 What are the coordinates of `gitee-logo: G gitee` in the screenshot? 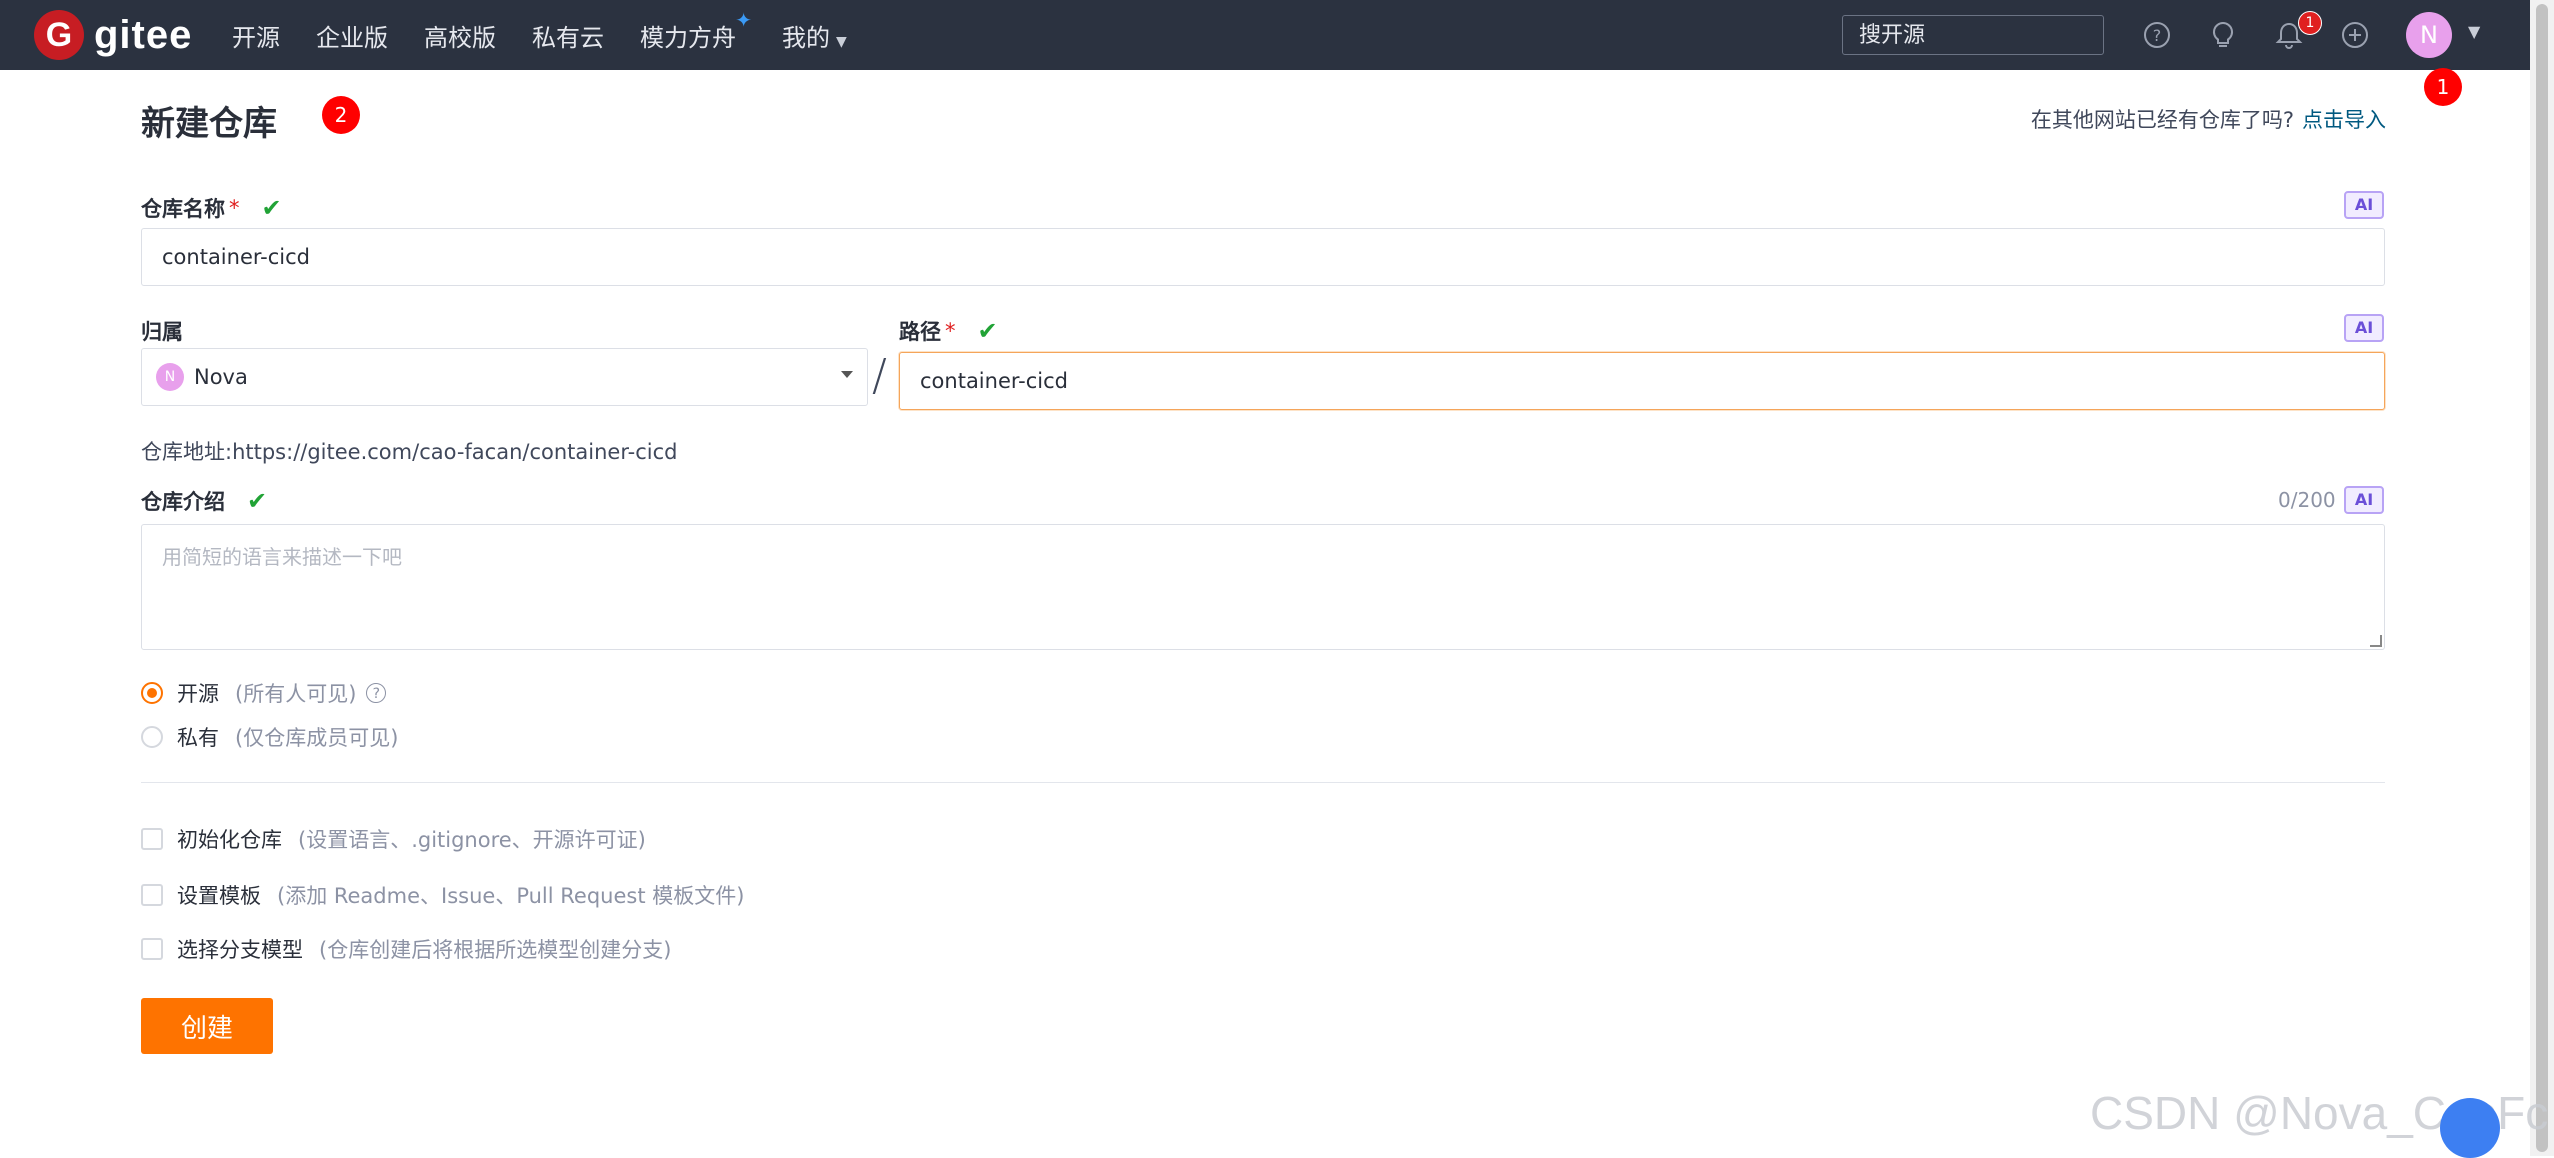 It's located at (113, 35).